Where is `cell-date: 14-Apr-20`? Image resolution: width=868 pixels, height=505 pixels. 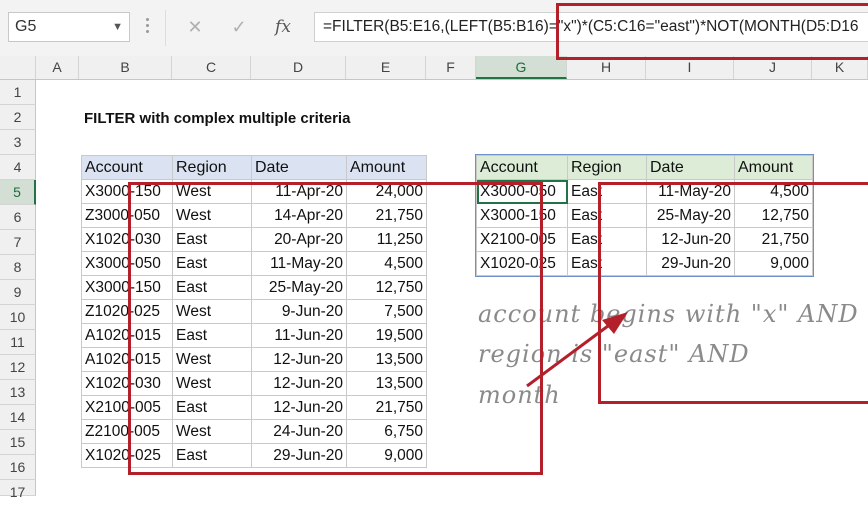 cell-date: 14-Apr-20 is located at coordinates (299, 215).